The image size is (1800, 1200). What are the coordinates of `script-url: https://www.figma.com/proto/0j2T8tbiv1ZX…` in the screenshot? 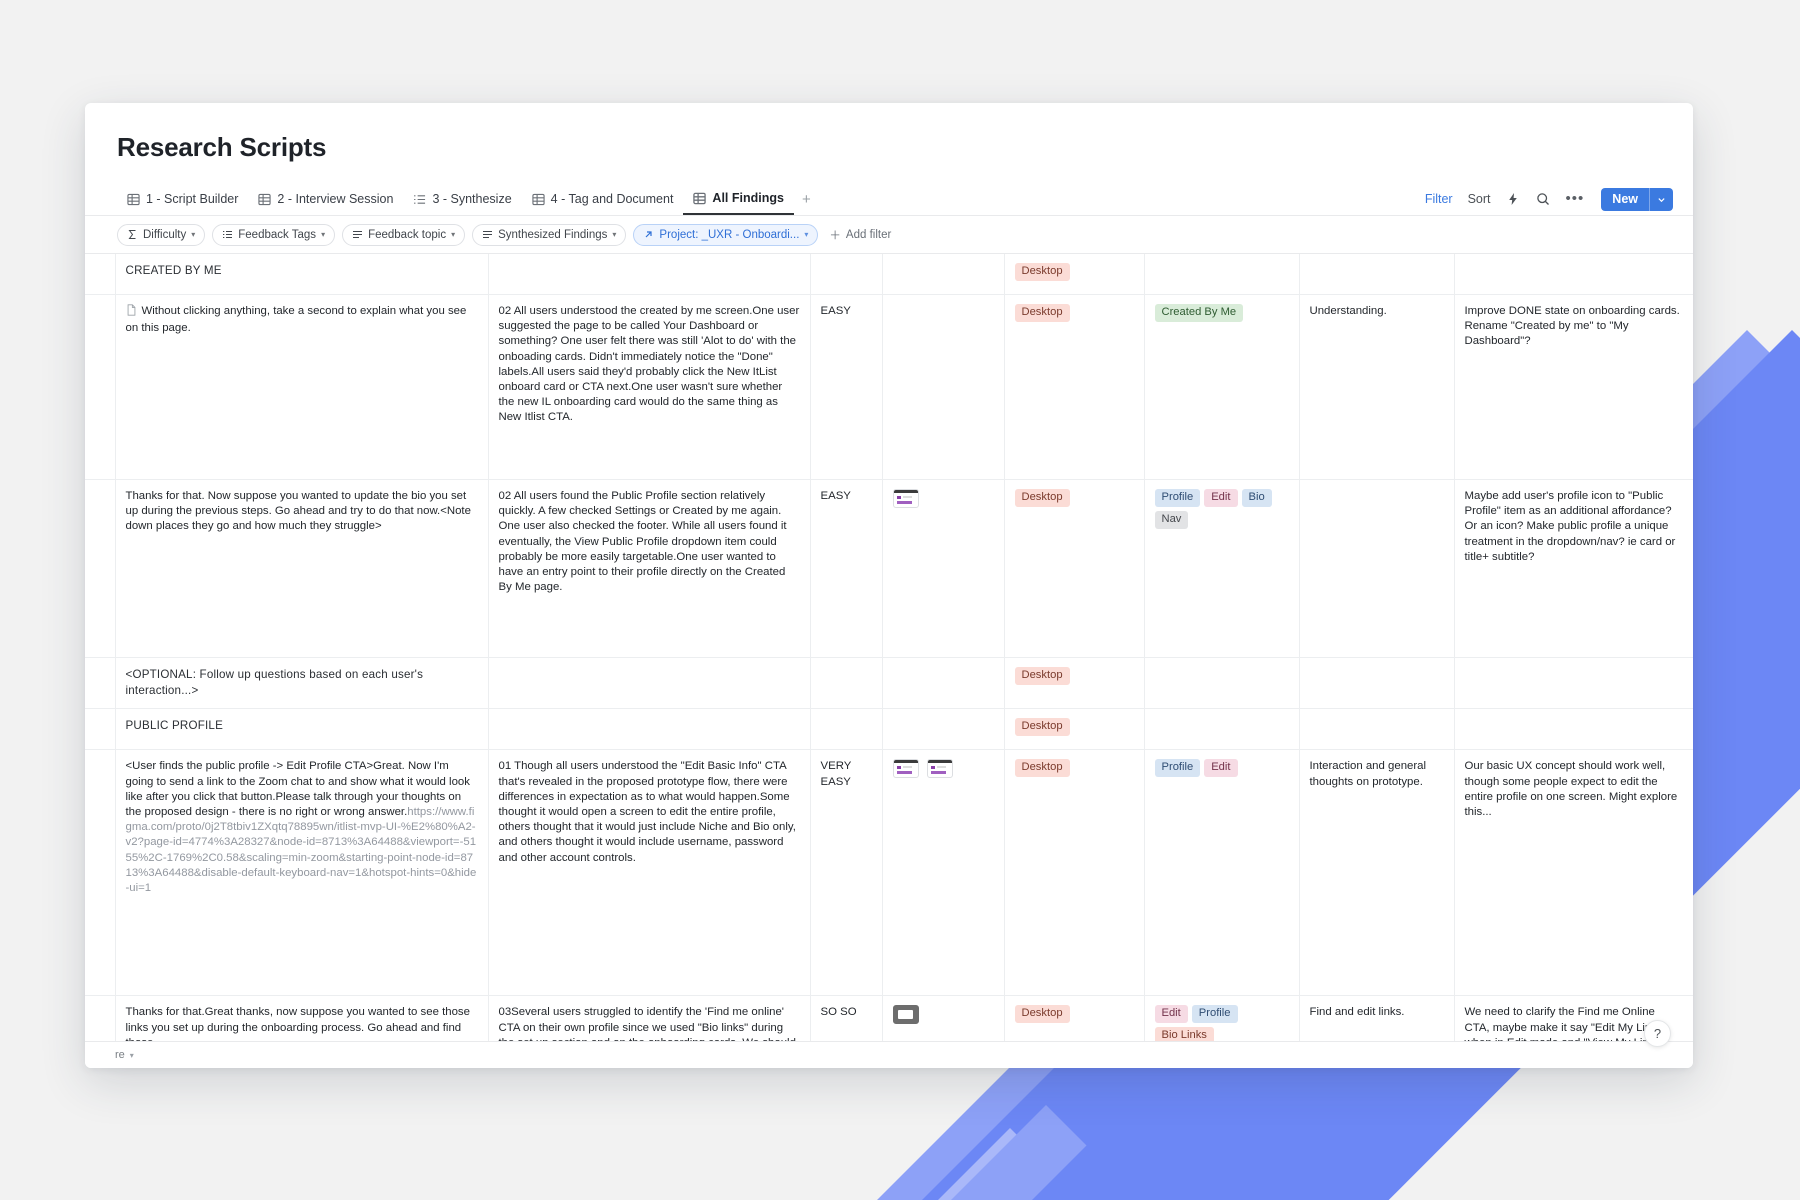 It's located at (301, 850).